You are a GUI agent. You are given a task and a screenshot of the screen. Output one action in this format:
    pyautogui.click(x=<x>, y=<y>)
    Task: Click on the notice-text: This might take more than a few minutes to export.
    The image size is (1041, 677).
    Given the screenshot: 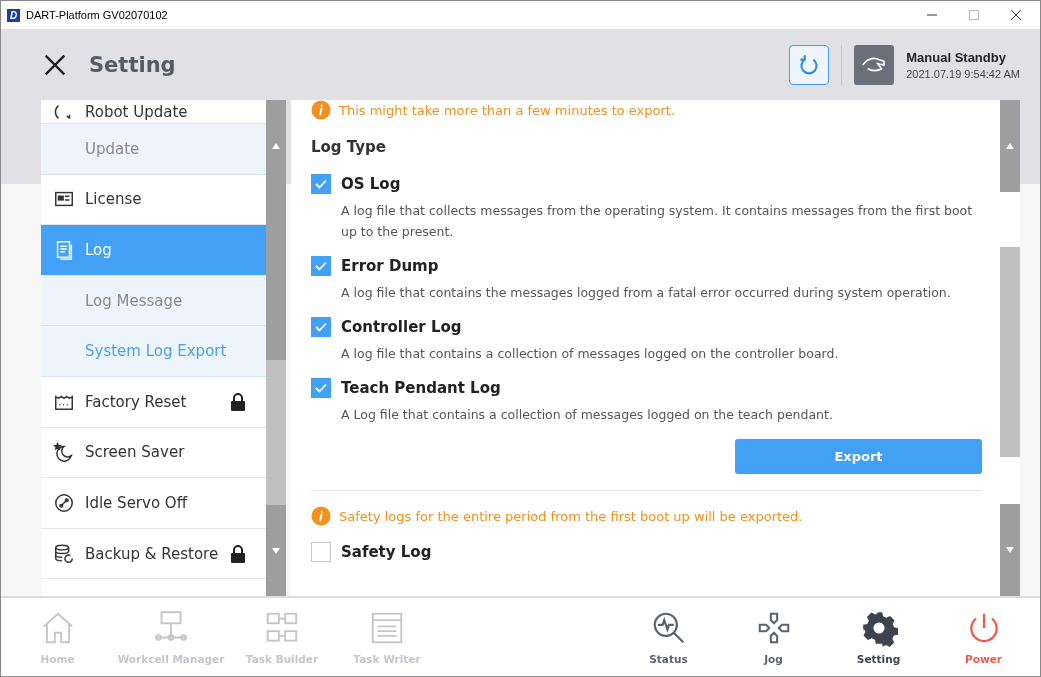 What is the action you would take?
    pyautogui.click(x=507, y=110)
    